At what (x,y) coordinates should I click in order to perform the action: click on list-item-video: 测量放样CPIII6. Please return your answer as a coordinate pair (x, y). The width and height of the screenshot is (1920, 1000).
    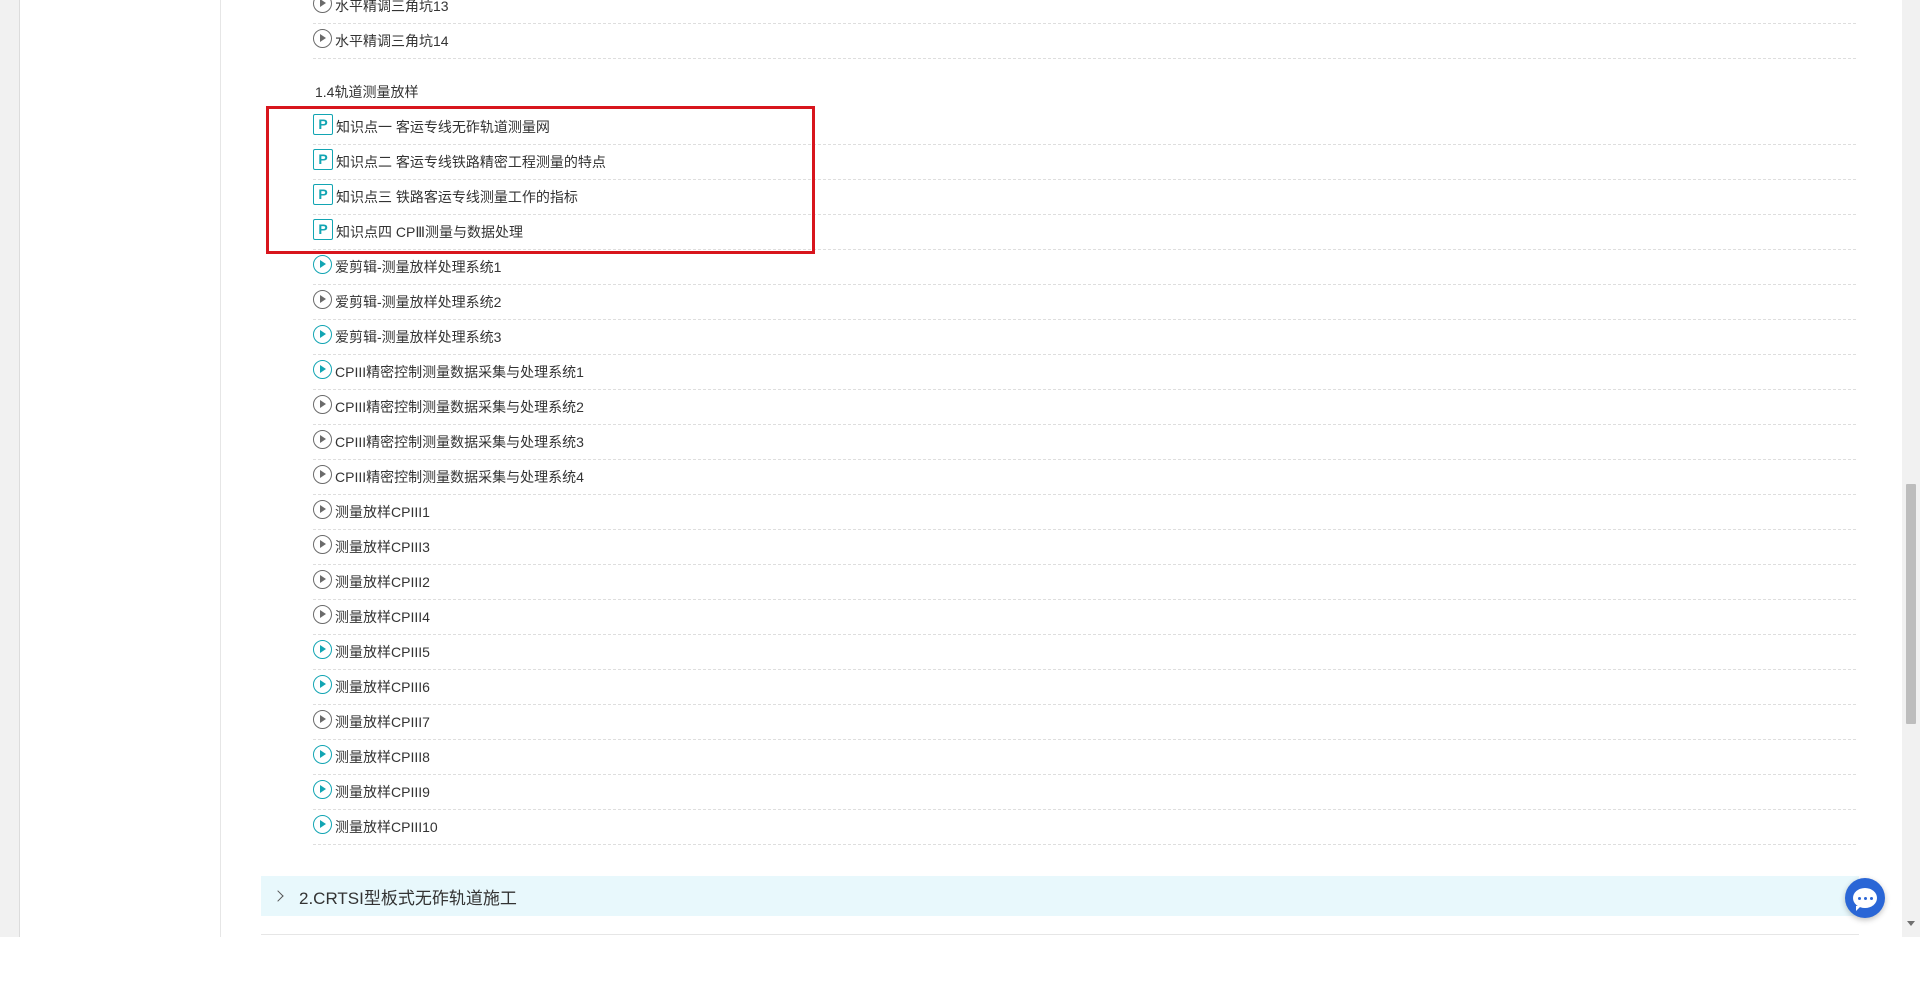
    Looking at the image, I should click on (1084, 687).